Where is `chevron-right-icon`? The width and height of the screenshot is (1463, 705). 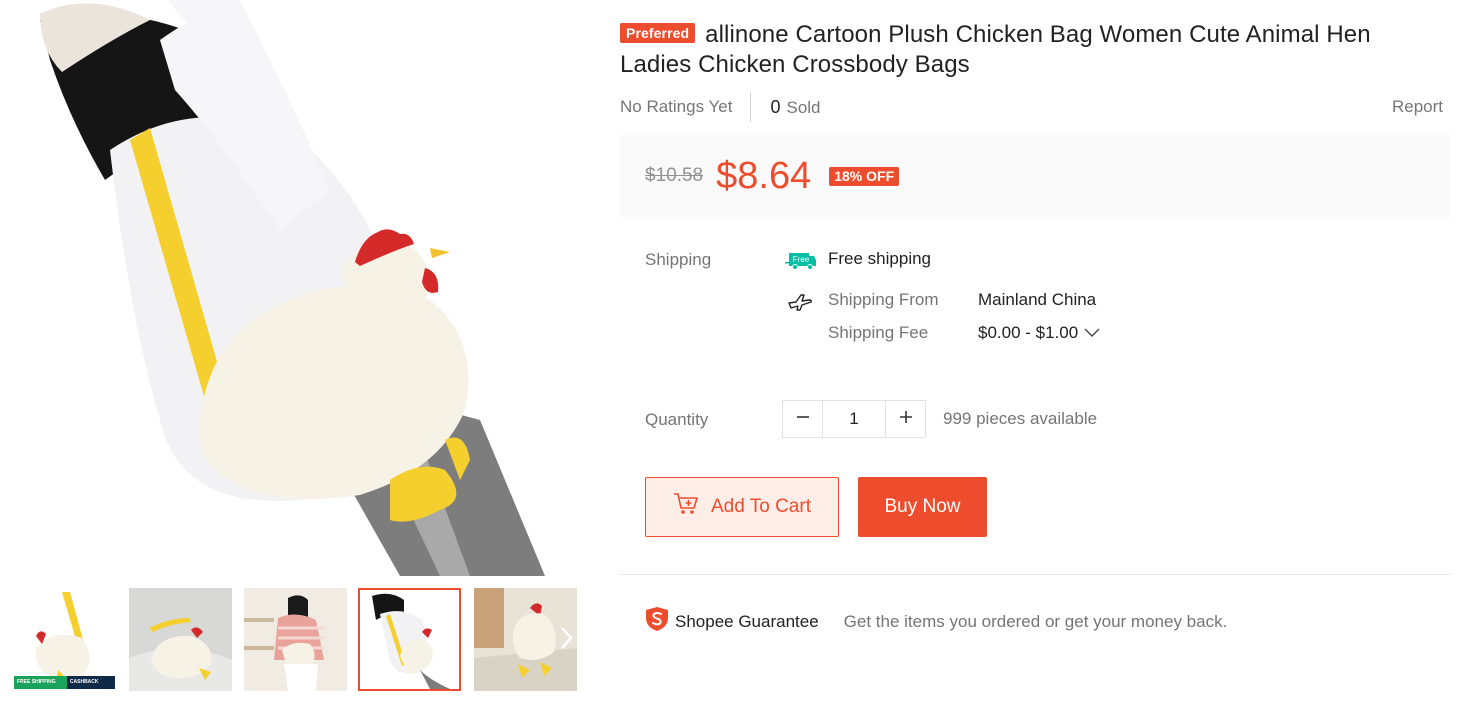 chevron-right-icon is located at coordinates (566, 640).